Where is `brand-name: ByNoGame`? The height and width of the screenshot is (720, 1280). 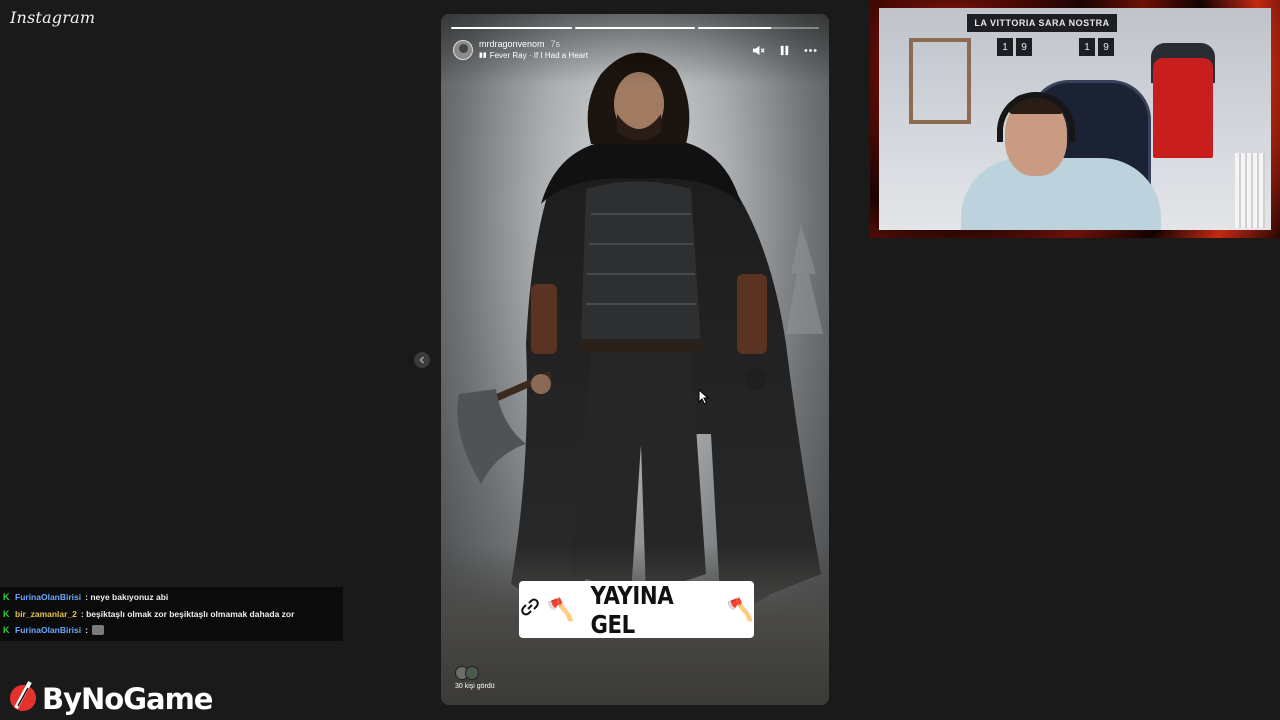 brand-name: ByNoGame is located at coordinates (127, 698).